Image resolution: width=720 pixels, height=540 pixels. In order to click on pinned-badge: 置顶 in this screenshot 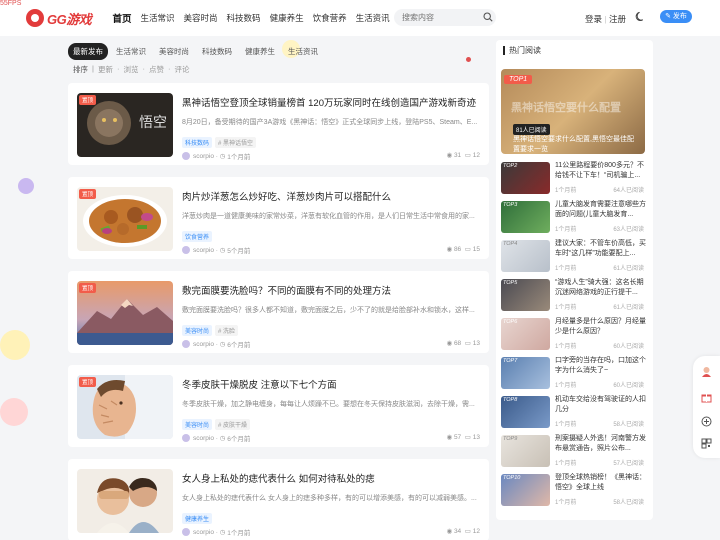, I will do `click(88, 382)`.